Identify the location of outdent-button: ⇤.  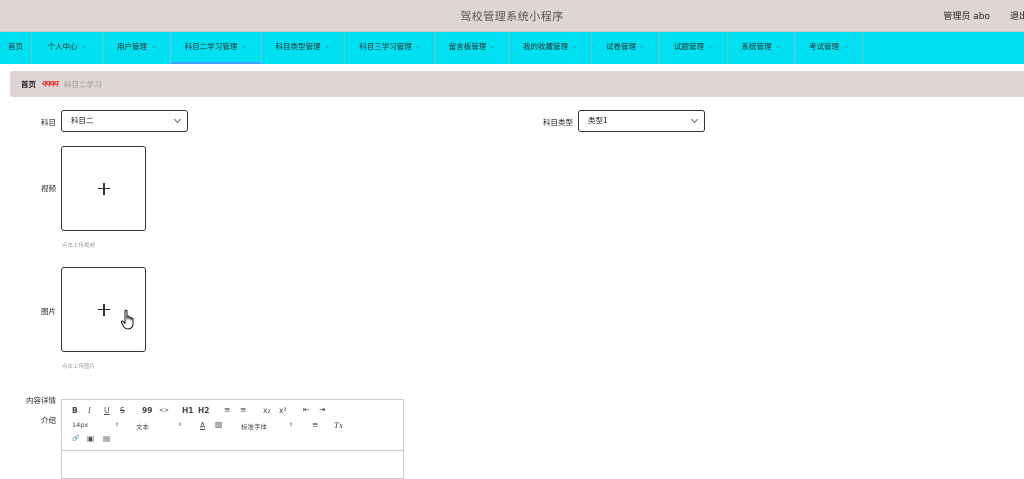
(306, 409).